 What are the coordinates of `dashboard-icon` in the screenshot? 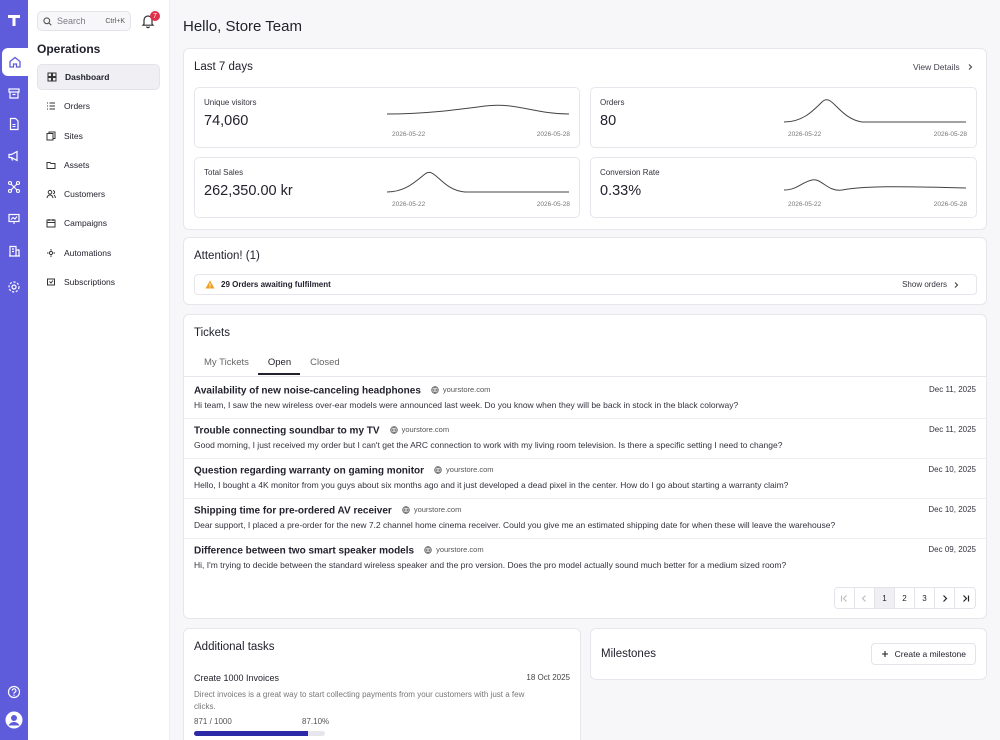 It's located at (52, 77).